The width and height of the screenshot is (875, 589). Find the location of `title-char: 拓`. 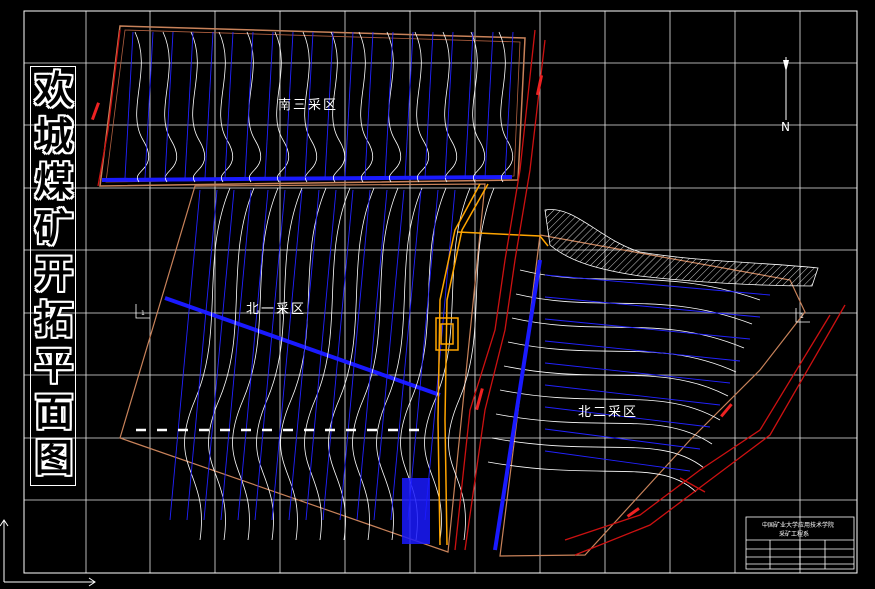

title-char: 拓 is located at coordinates (53, 319).